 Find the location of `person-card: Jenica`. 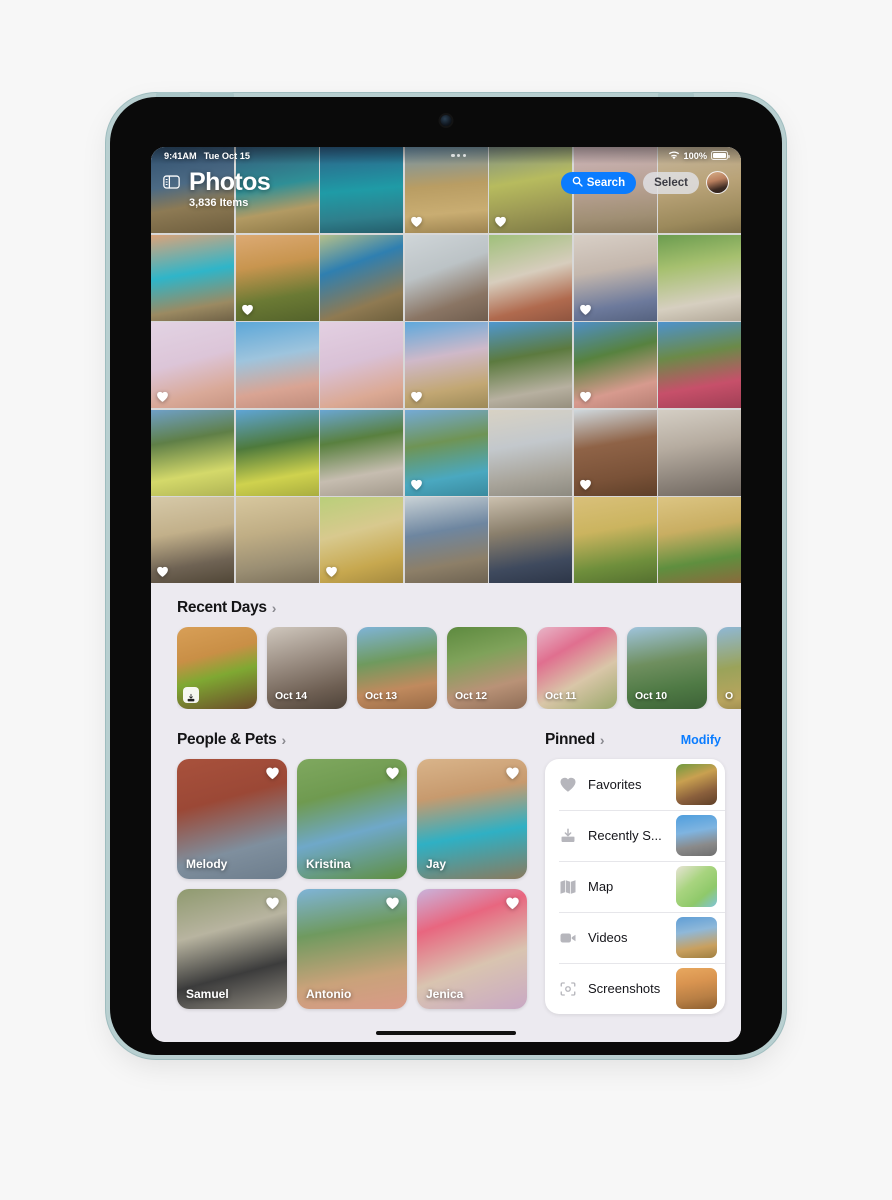

person-card: Jenica is located at coordinates (472, 949).